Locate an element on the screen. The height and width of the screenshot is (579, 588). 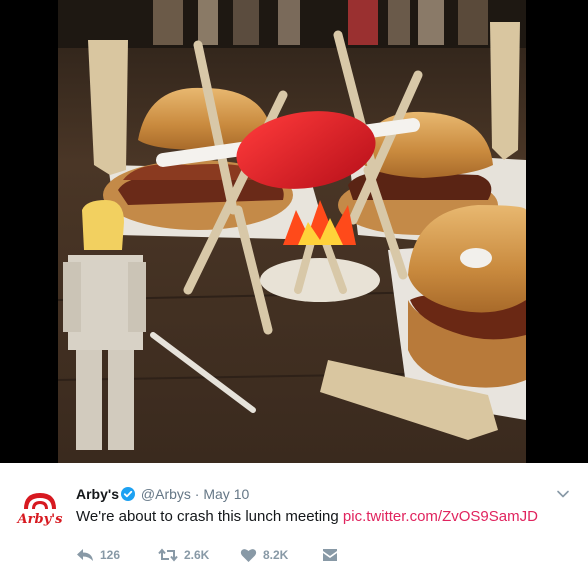
reply-count: 126 is located at coordinates (110, 555).